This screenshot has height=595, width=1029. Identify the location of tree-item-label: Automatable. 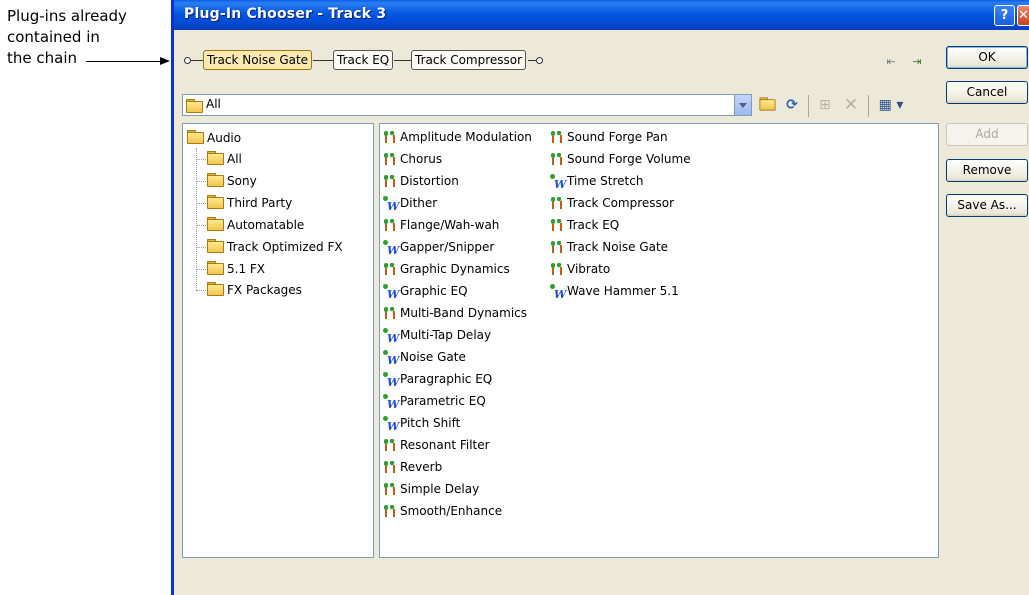
(266, 225).